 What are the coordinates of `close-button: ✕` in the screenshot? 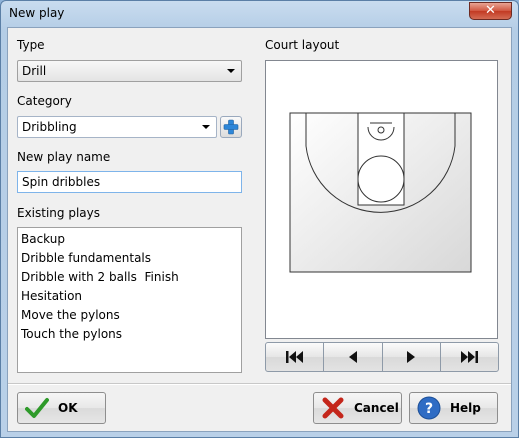 It's located at (490, 11).